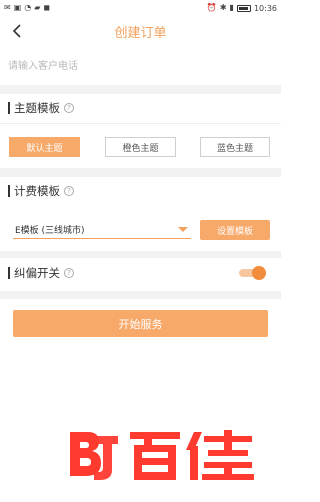 The height and width of the screenshot is (502, 320). I want to click on billing-section-header: 计费模板 ?, so click(41, 191).